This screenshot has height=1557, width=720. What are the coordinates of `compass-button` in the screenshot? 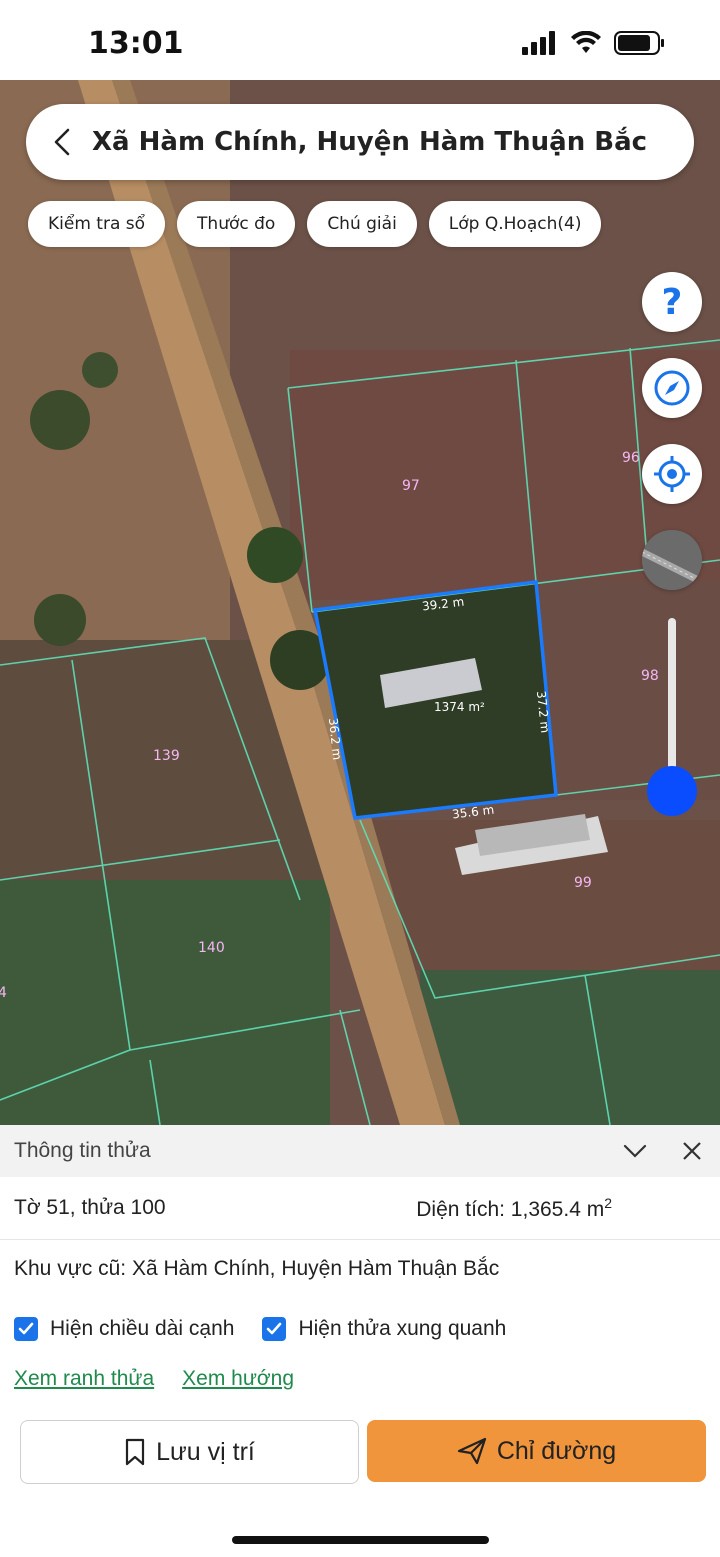 It's located at (672, 388).